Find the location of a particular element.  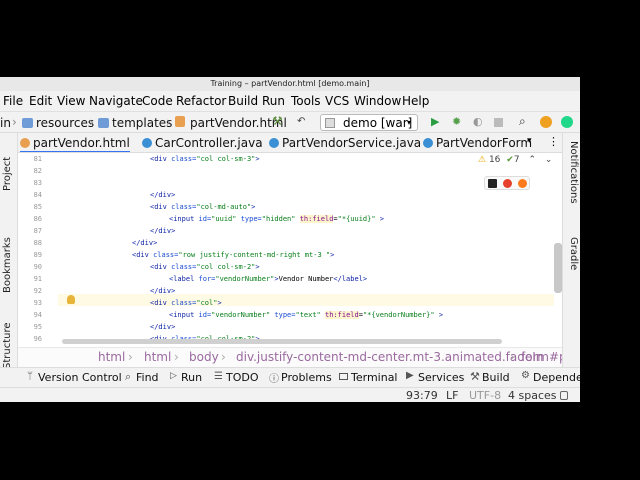

nav-crumb-resources: resources is located at coordinates (65, 123).